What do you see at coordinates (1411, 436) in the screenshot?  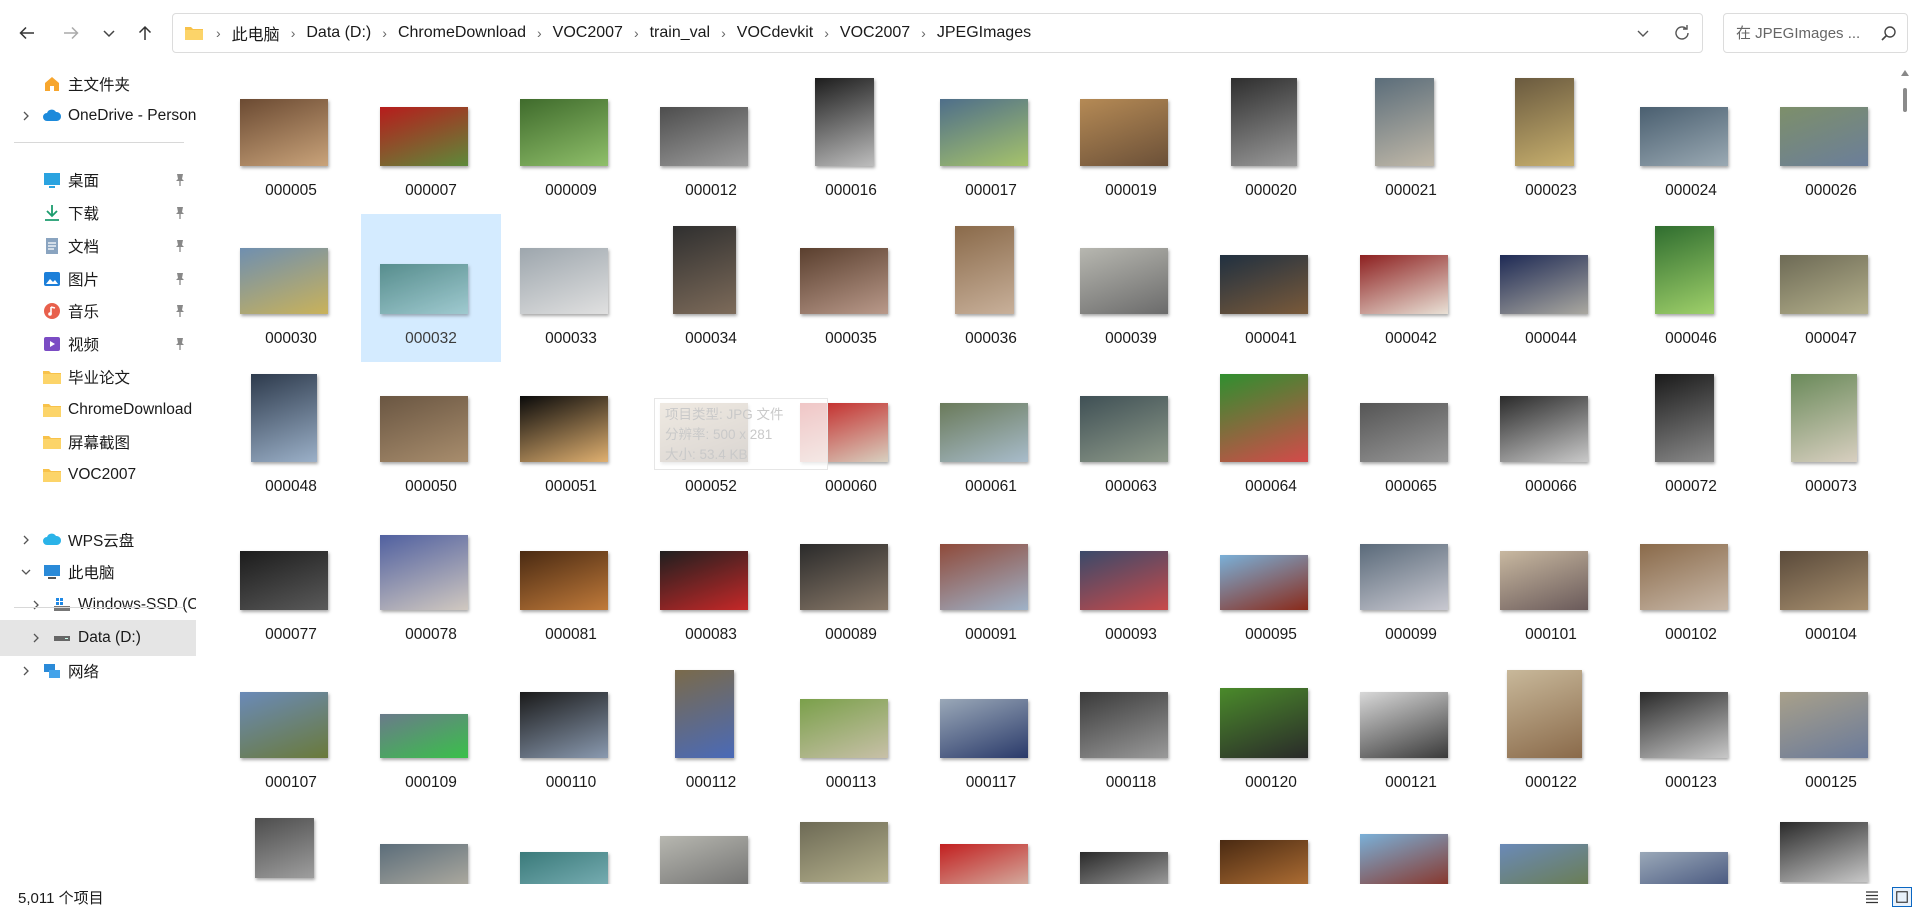 I see `file-tile: 000065` at bounding box center [1411, 436].